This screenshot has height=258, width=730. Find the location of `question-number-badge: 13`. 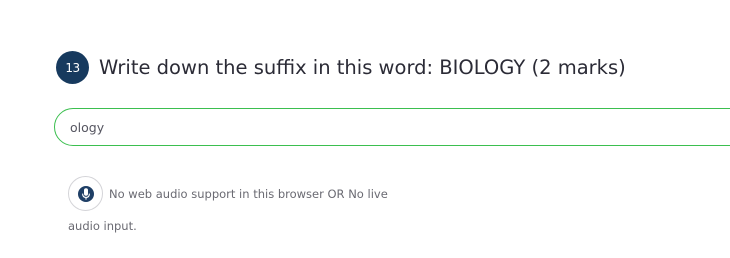

question-number-badge: 13 is located at coordinates (72, 67).